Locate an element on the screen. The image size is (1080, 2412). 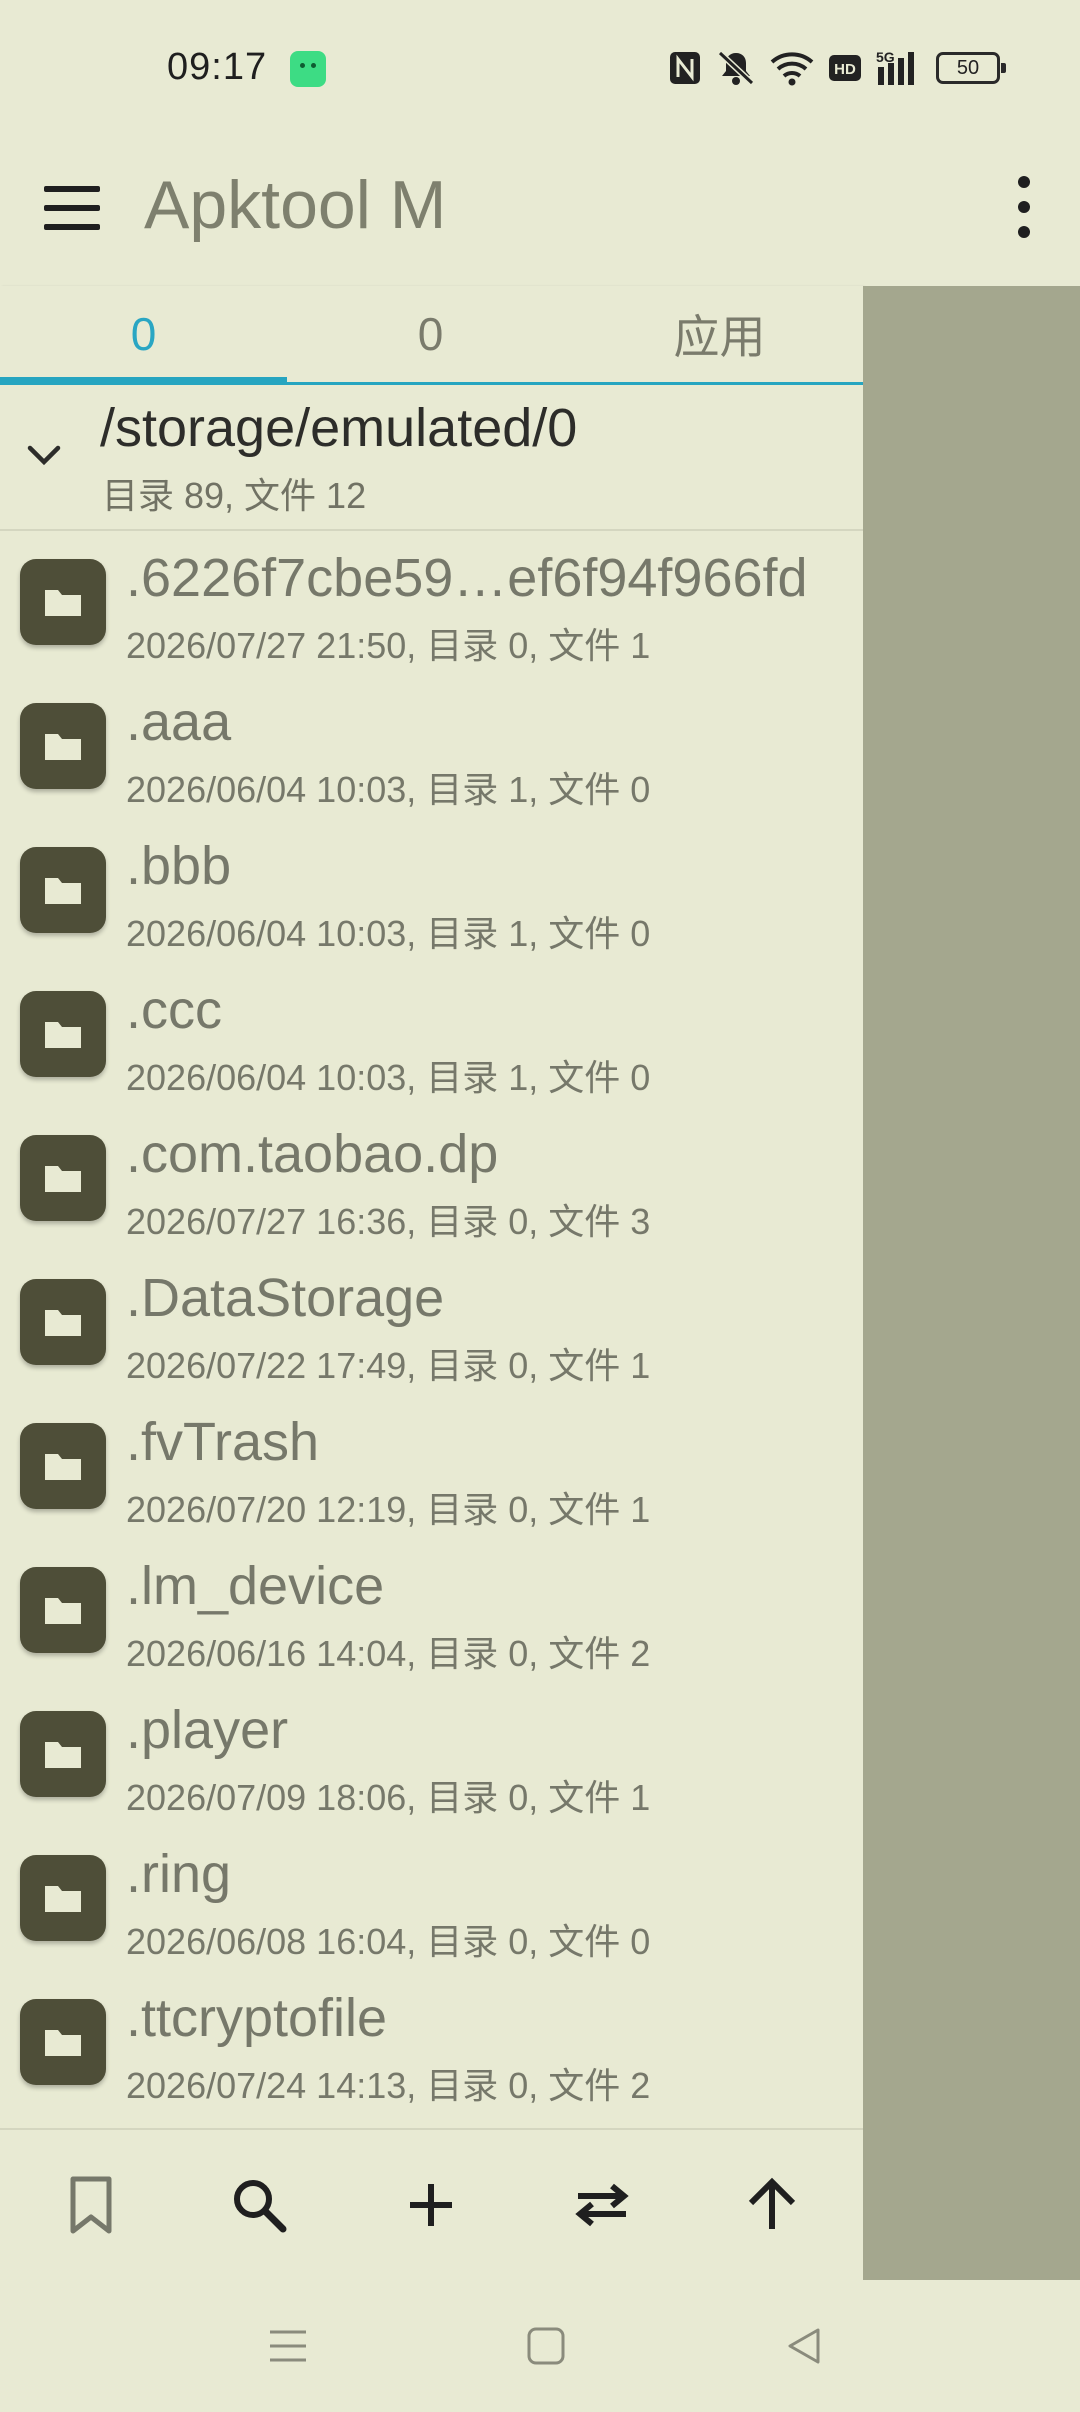
path-header: /storage/emulated/0 目录 89, 文件 12 is located at coordinates (431, 458).